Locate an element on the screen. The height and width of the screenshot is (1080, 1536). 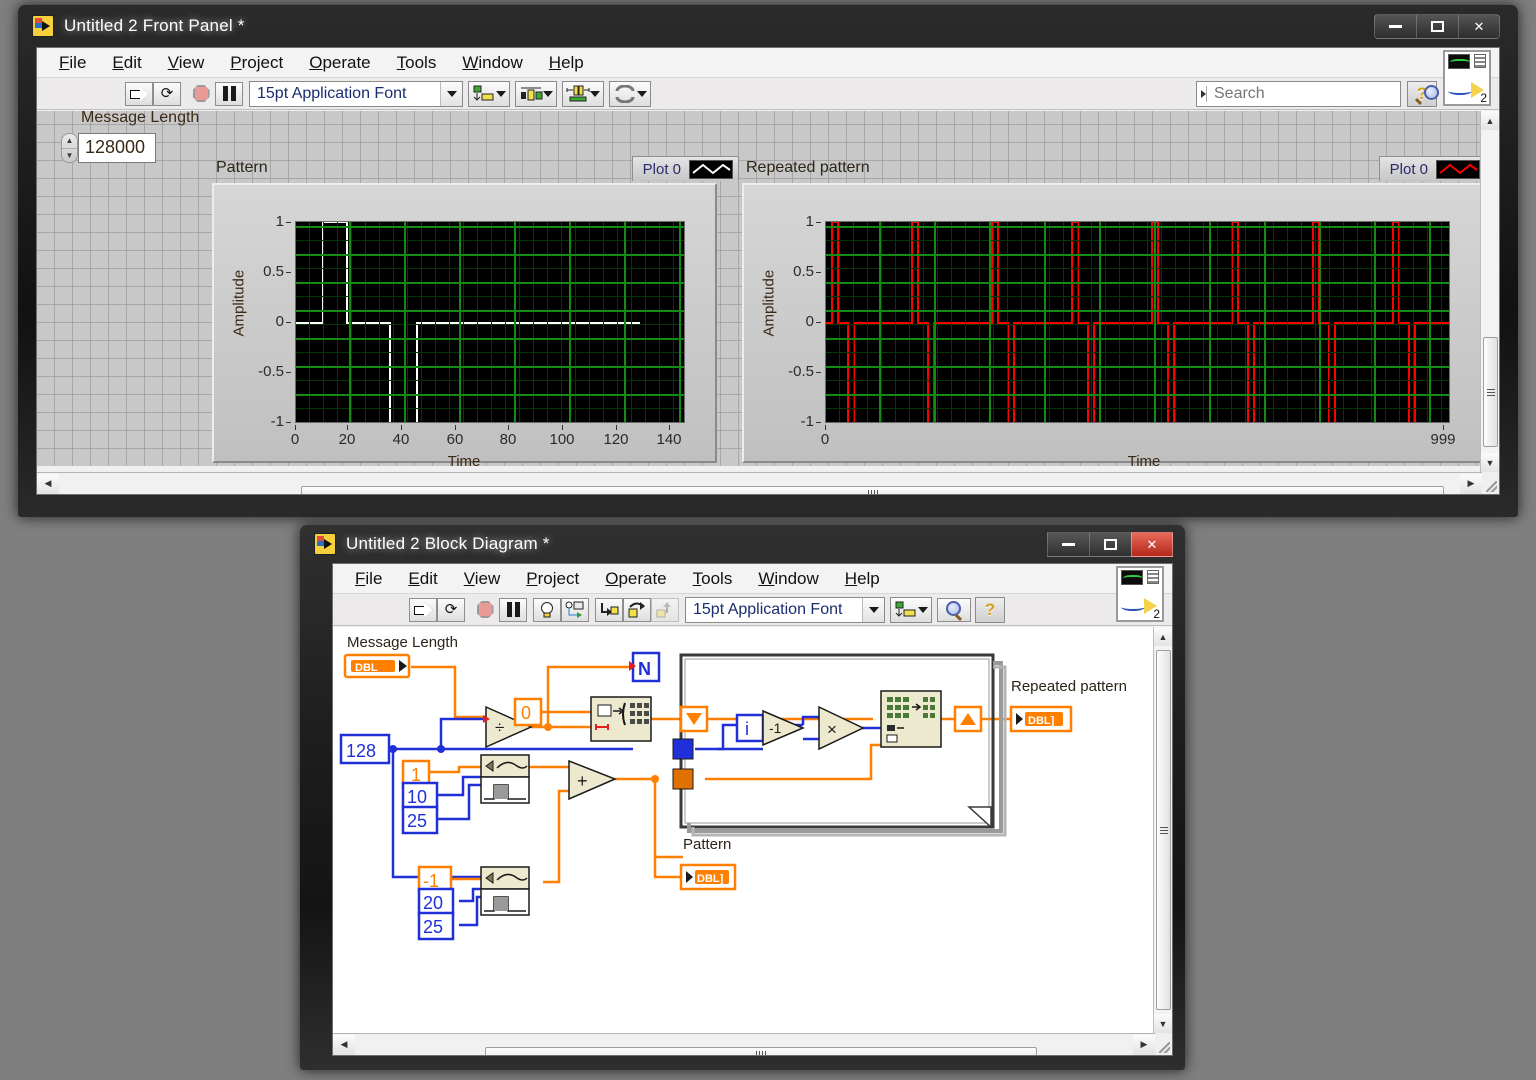
message-length-value: 128000 is located at coordinates (117, 148).